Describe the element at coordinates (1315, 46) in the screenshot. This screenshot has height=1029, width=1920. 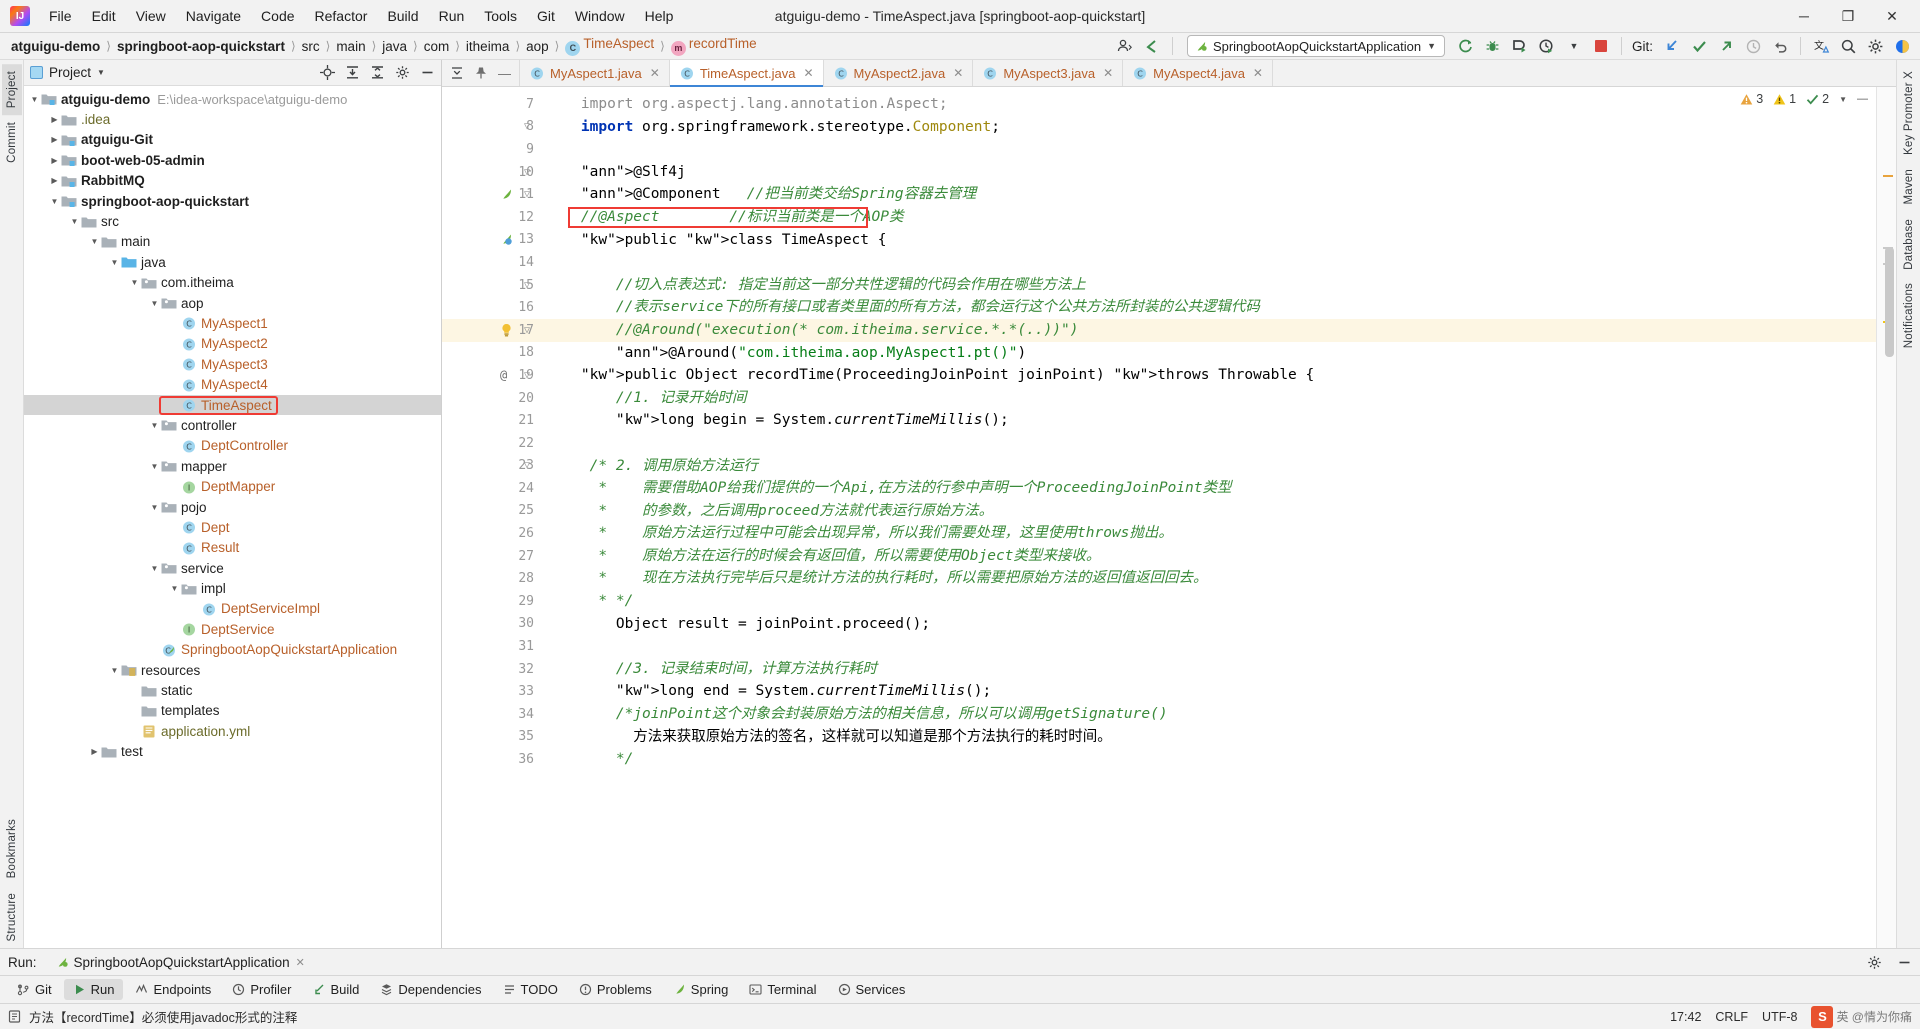
I see `run-configuration-selector: SpringbootAopQuickstartApplication ▼` at that location.